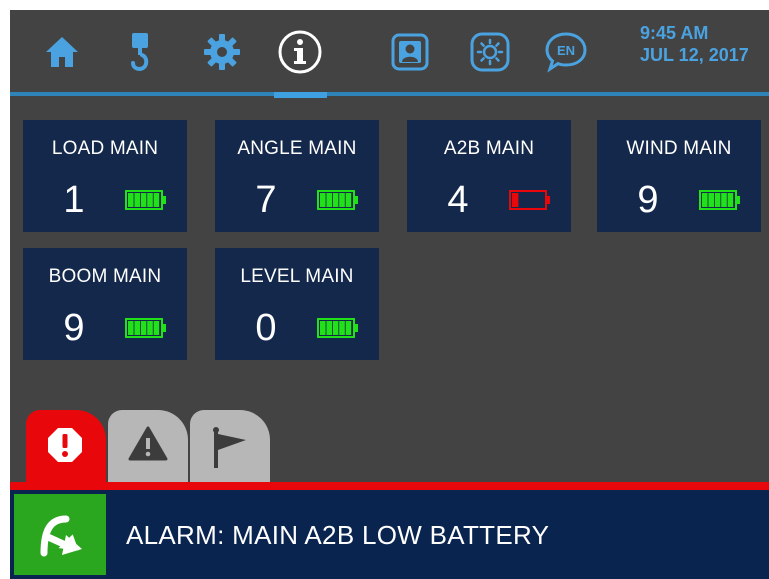 The width and height of the screenshot is (769, 579). I want to click on warning-triangle-icon, so click(148, 443).